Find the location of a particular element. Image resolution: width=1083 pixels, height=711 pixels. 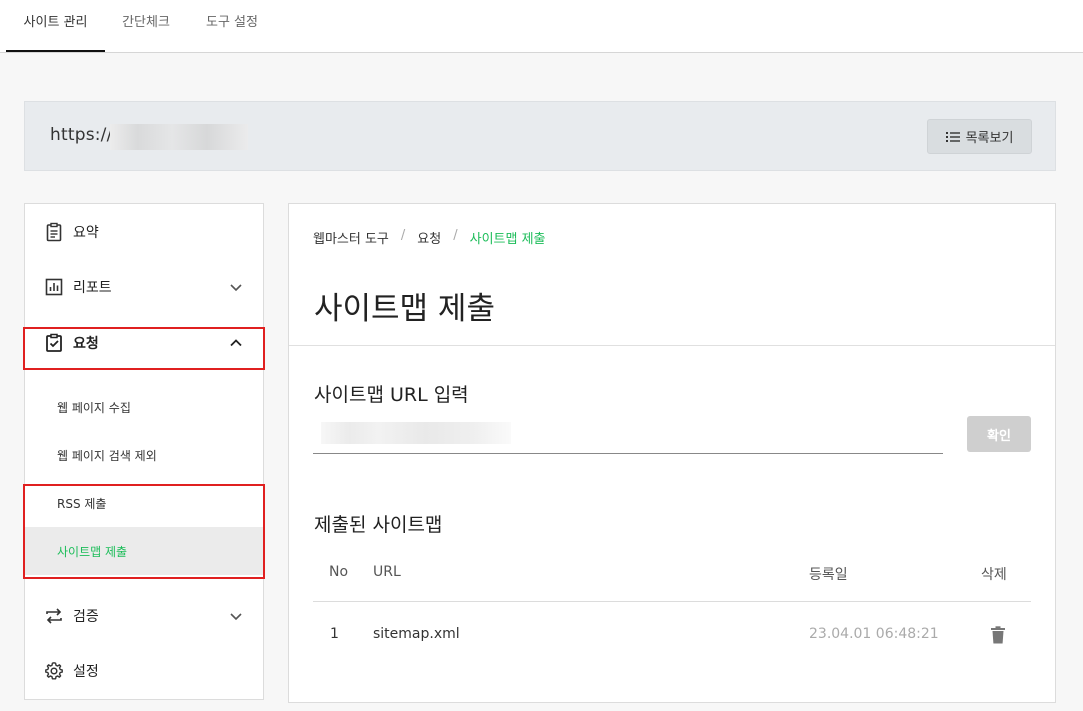

list-view-button: 목록보기 is located at coordinates (979, 136).